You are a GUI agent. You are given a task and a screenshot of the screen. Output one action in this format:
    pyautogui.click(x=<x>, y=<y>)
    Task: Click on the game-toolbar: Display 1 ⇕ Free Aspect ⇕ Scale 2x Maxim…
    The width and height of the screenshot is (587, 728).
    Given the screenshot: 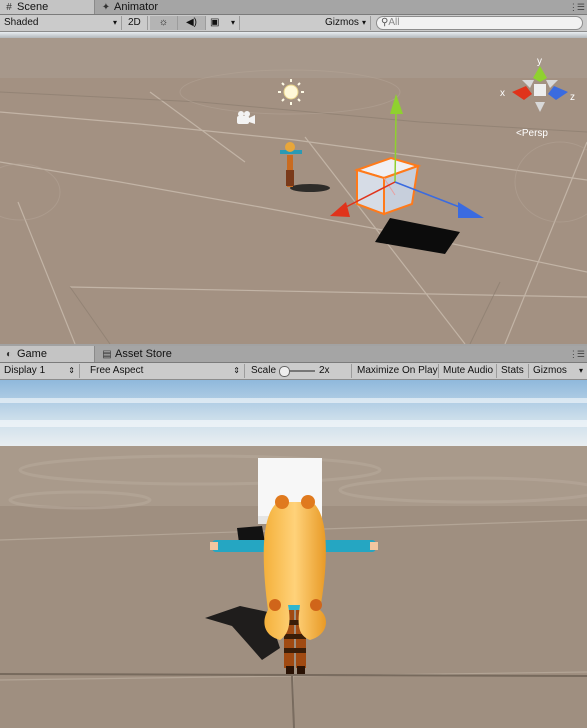 What is the action you would take?
    pyautogui.click(x=293, y=371)
    